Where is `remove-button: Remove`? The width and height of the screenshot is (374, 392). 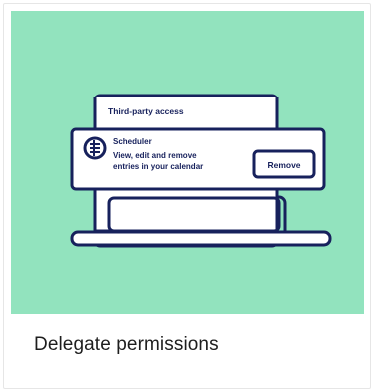 remove-button: Remove is located at coordinates (284, 164).